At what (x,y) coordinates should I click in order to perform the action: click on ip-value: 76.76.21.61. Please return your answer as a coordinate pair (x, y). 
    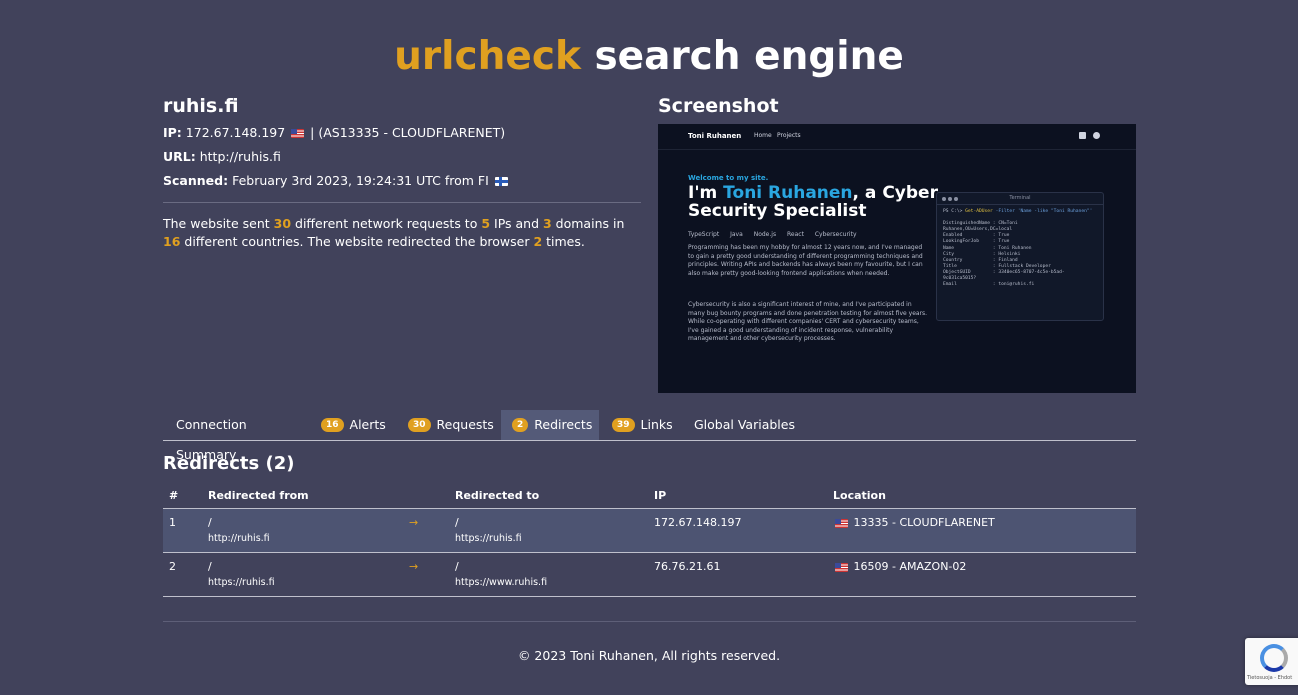
    Looking at the image, I should click on (687, 566).